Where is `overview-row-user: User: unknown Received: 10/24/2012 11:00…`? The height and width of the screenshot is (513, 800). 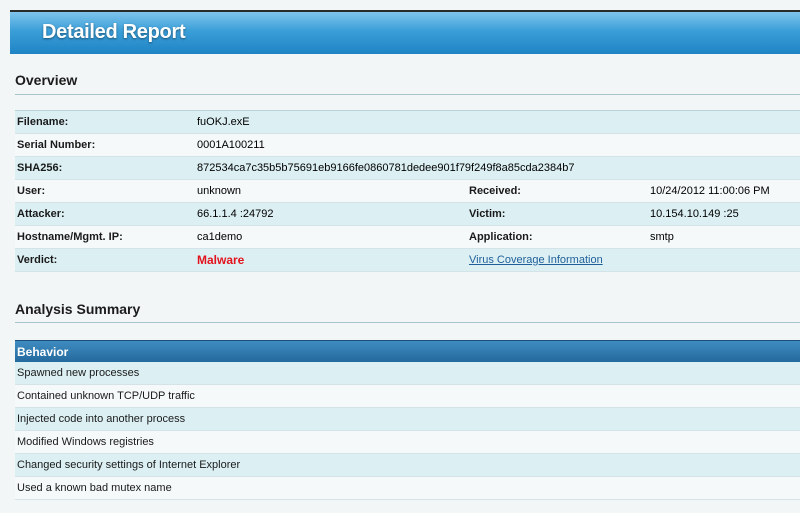
overview-row-user: User: unknown Received: 10/24/2012 11:00… is located at coordinates (407, 191).